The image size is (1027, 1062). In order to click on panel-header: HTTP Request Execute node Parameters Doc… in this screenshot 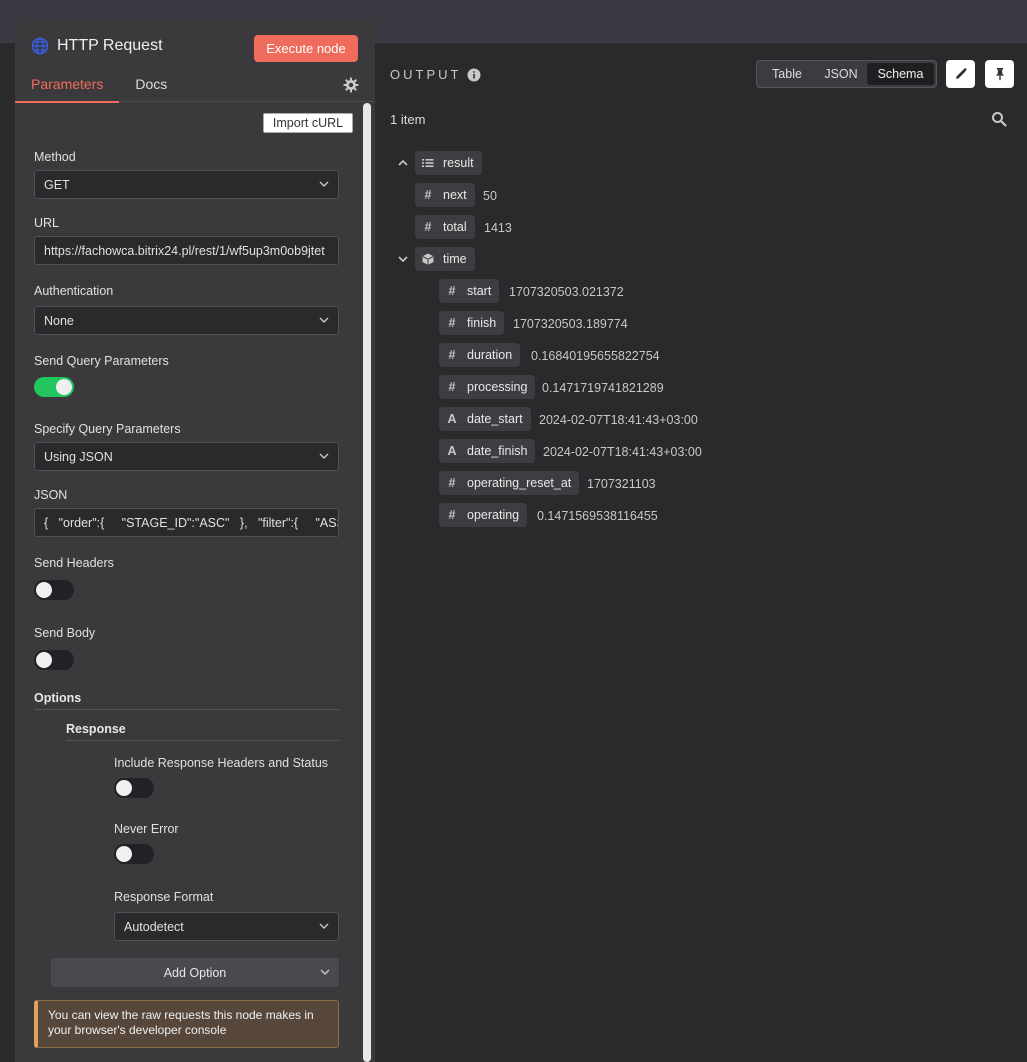, I will do `click(195, 61)`.